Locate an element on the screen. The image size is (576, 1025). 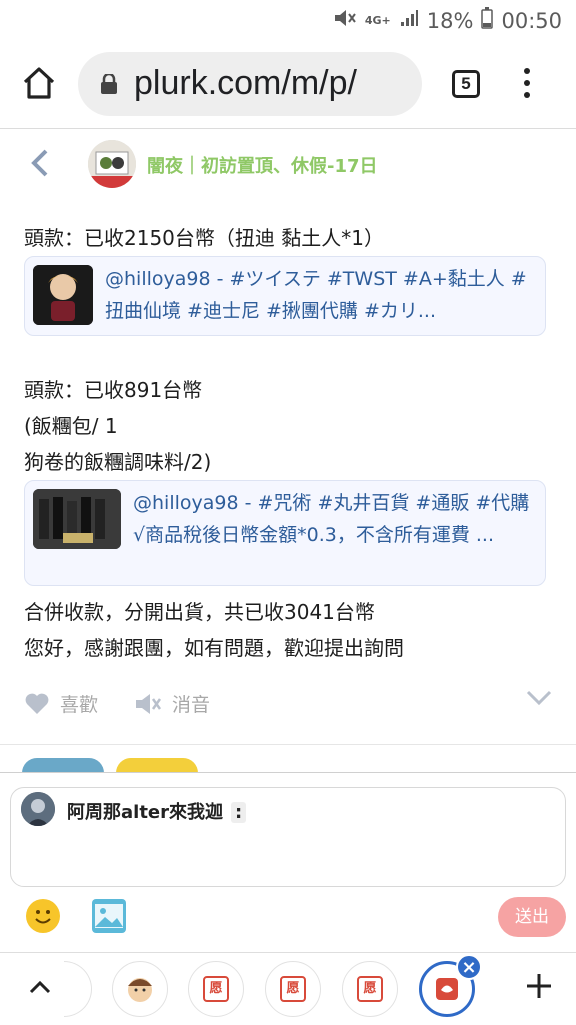
post-content: 頭款：已收2150台幣（扭迪 黏土人*1） is located at coordinates (288, 238).